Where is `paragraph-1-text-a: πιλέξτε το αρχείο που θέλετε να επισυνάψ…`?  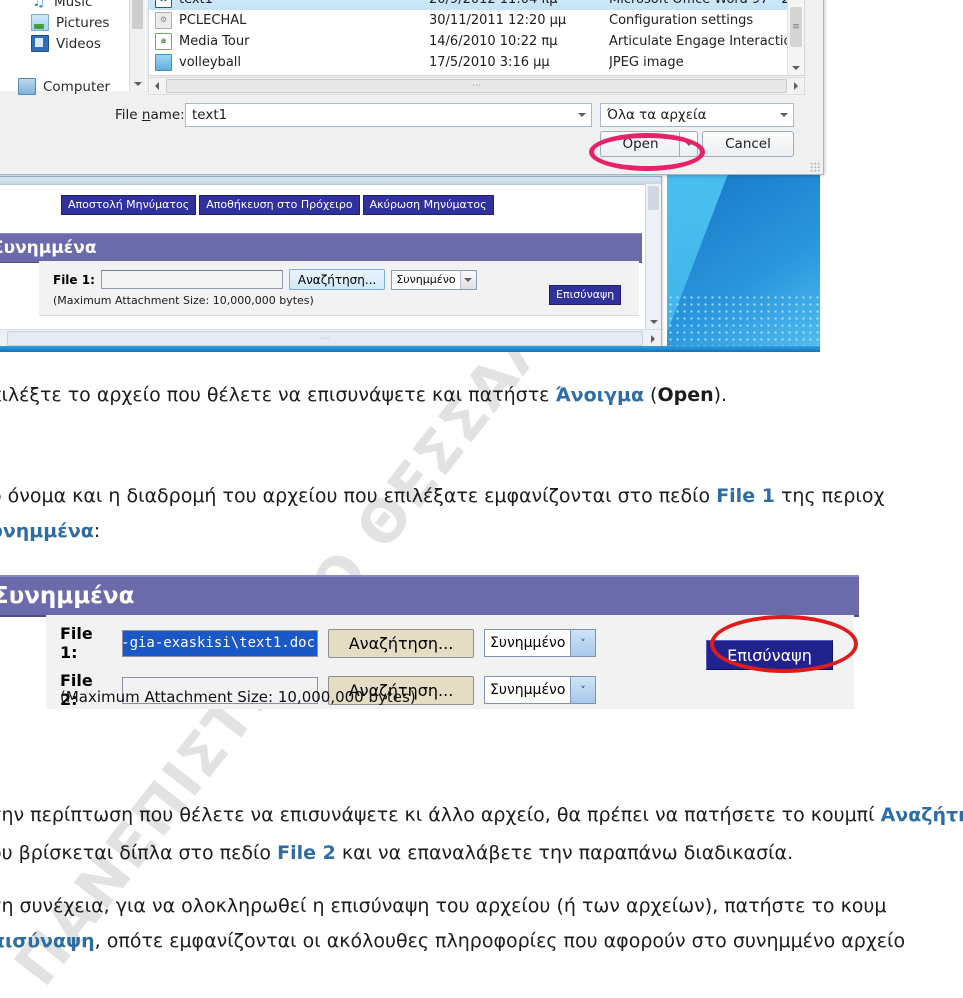 paragraph-1-text-a: πιλέξτε το αρχείο που θέλετε να επισυνάψ… is located at coordinates (278, 395).